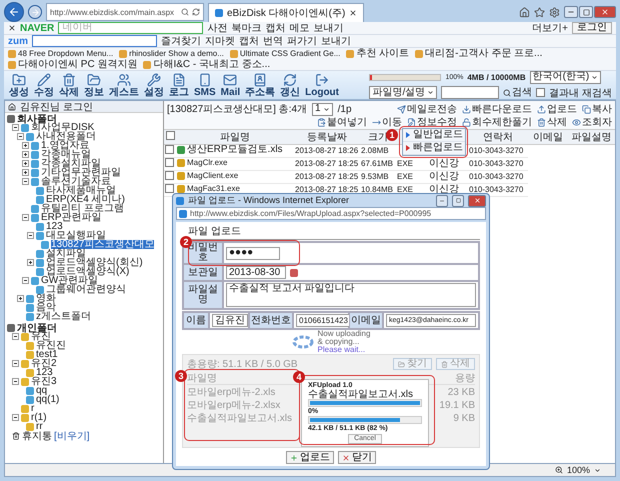 The image size is (620, 481). I want to click on tree-item: 사내전용폴더, so click(66, 136).